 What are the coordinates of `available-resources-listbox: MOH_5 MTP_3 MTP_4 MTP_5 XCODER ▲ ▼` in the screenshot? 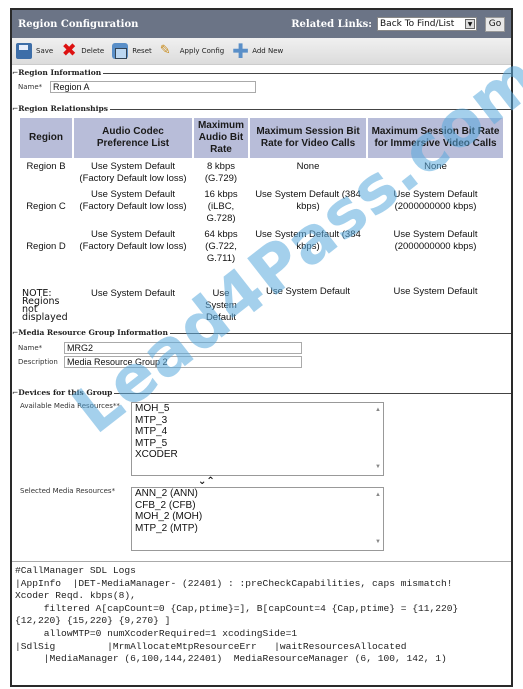 It's located at (257, 439).